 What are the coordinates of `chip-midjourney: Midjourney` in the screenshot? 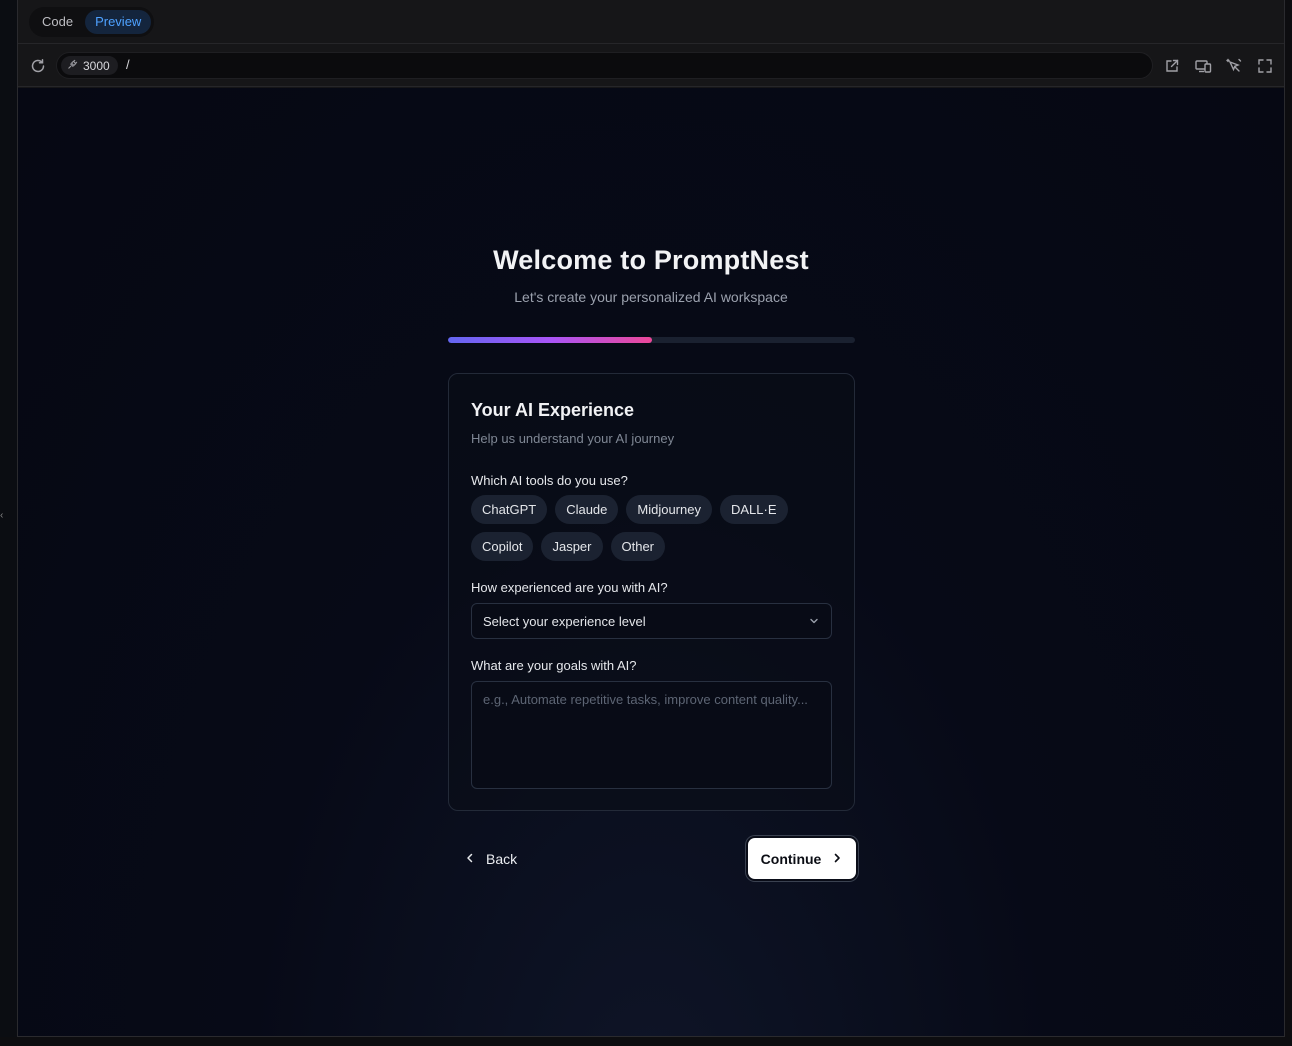 It's located at (669, 509).